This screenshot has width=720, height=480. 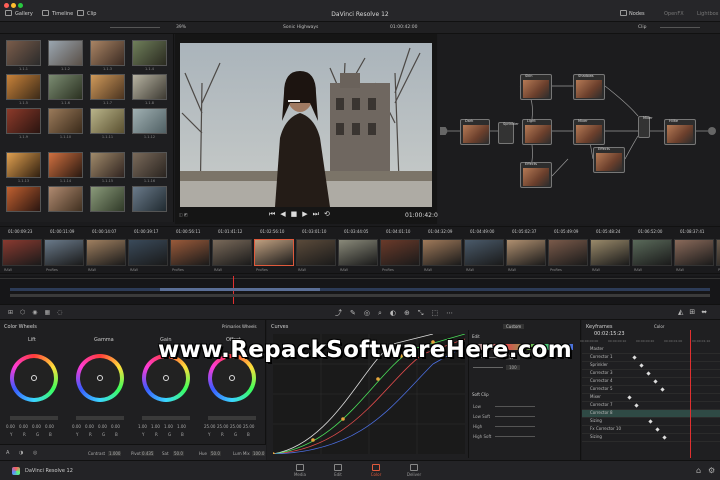 I want to click on keyframe-track-row: Corrector 3, so click(x=651, y=374).